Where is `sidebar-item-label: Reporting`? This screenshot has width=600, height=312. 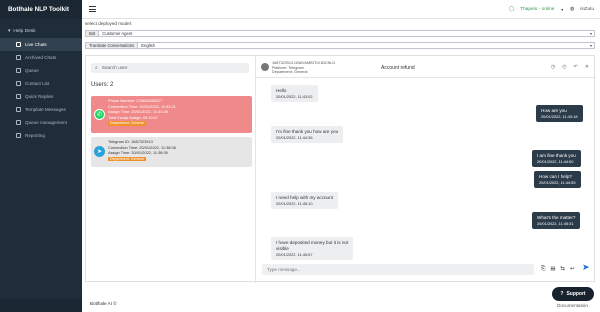
sidebar-item-label: Reporting is located at coordinates (35, 135).